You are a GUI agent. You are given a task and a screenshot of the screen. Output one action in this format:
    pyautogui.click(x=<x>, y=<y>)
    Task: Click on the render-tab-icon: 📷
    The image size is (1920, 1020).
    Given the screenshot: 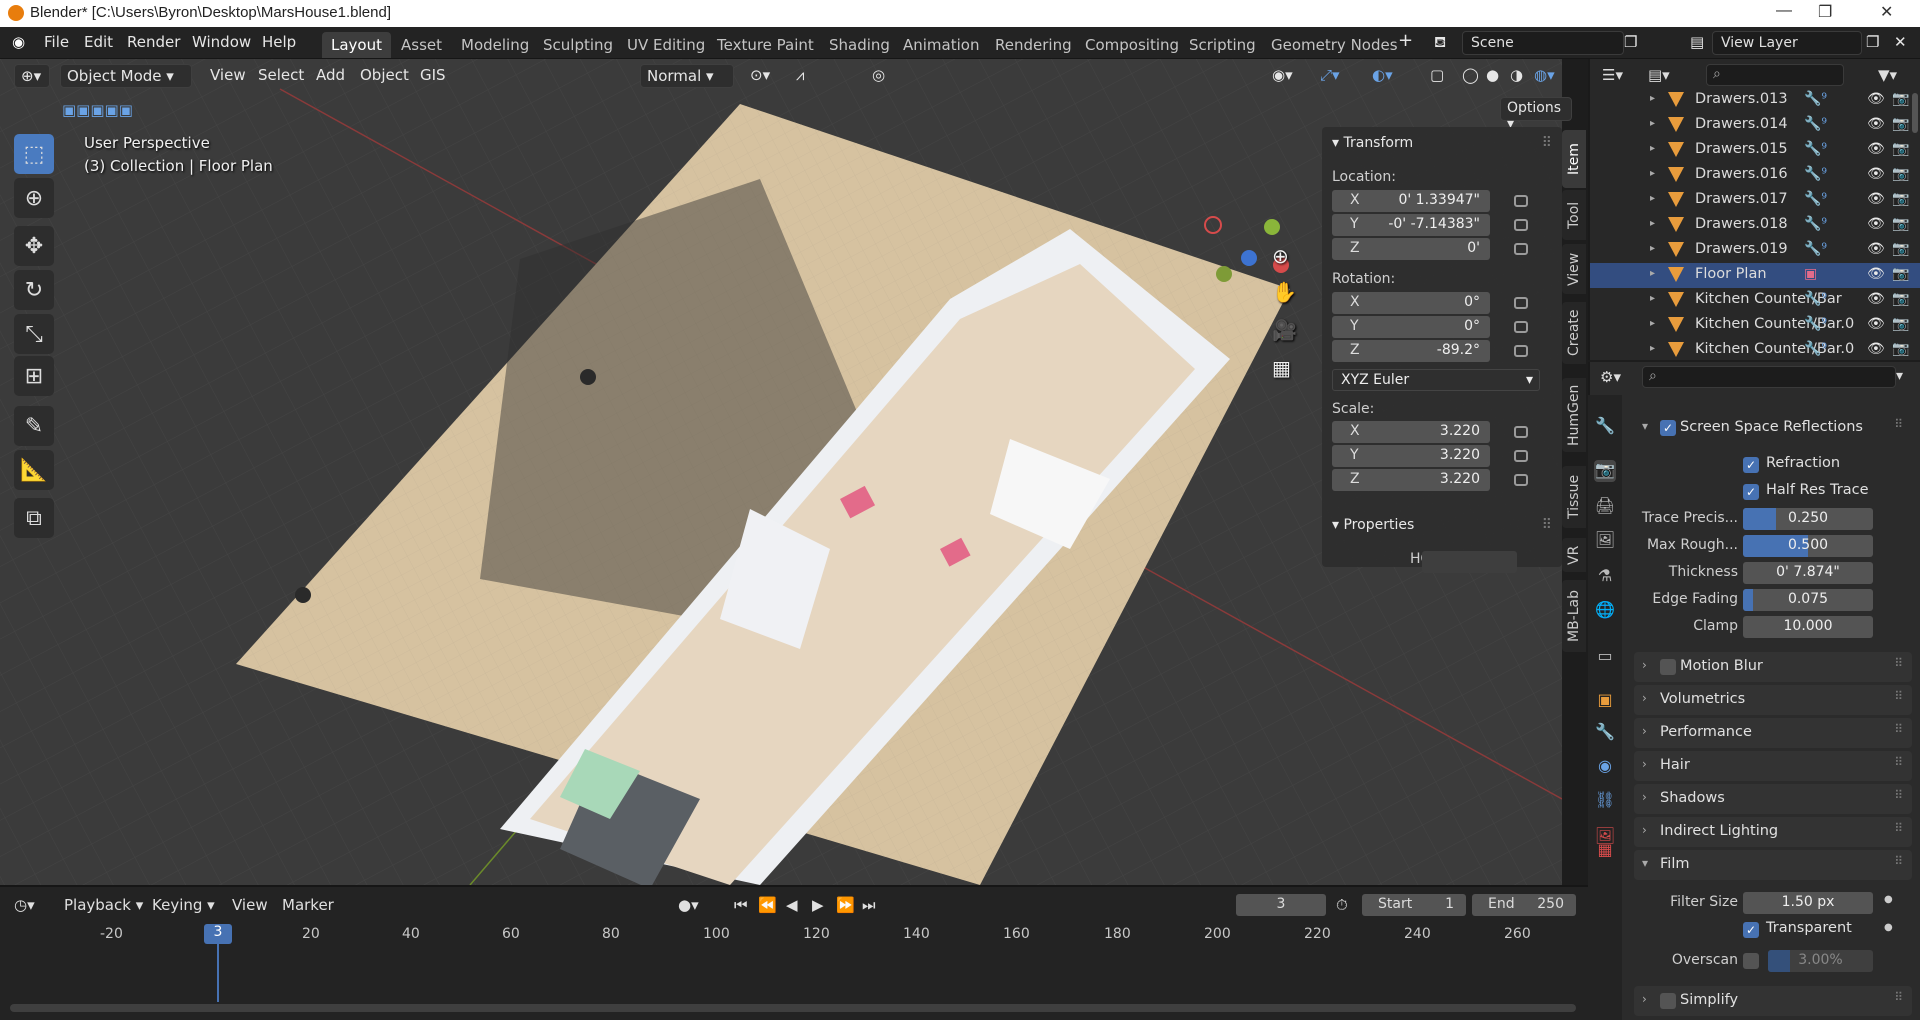 What is the action you would take?
    pyautogui.click(x=1605, y=471)
    